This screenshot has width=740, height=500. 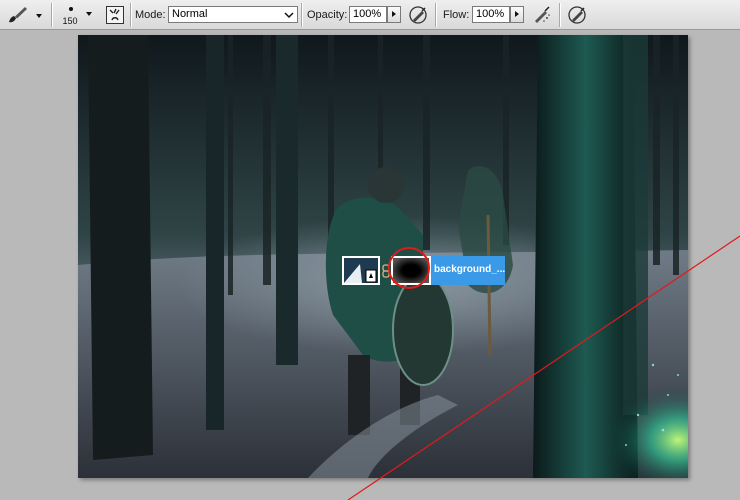 I want to click on layer-mask-image, so click(x=411, y=270).